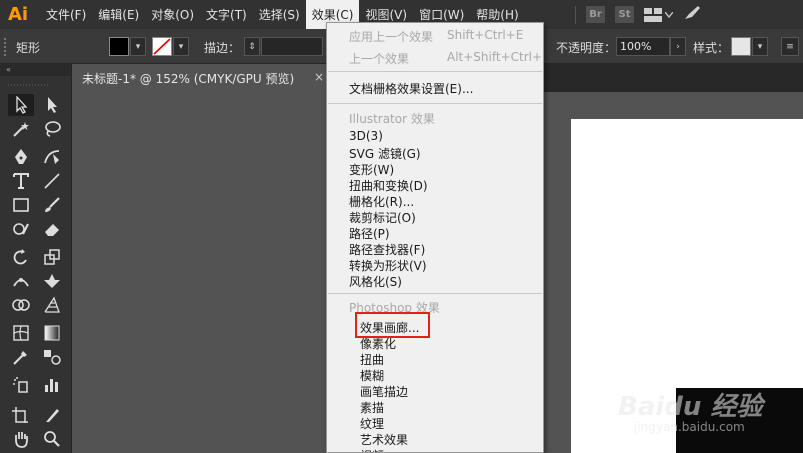  What do you see at coordinates (222, 48) in the screenshot?
I see `stroke-label: 描边：` at bounding box center [222, 48].